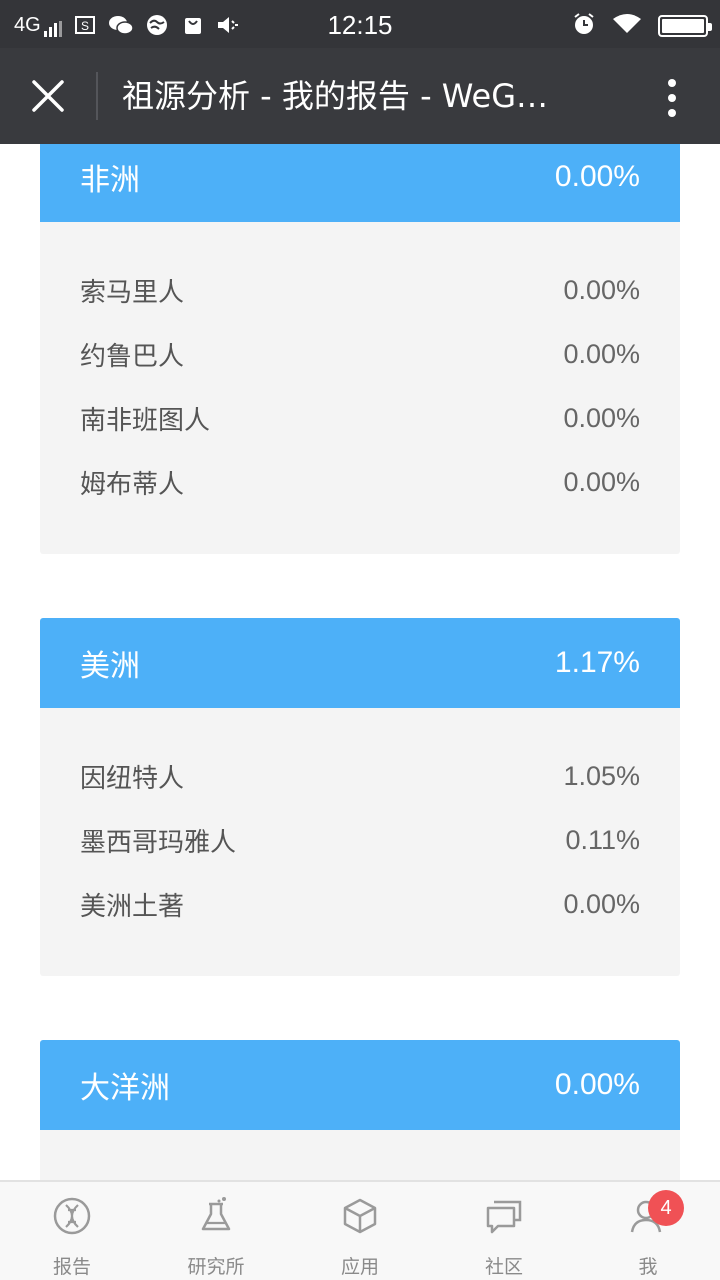 The height and width of the screenshot is (1280, 720). What do you see at coordinates (110, 180) in the screenshot?
I see `region-name: 非洲` at bounding box center [110, 180].